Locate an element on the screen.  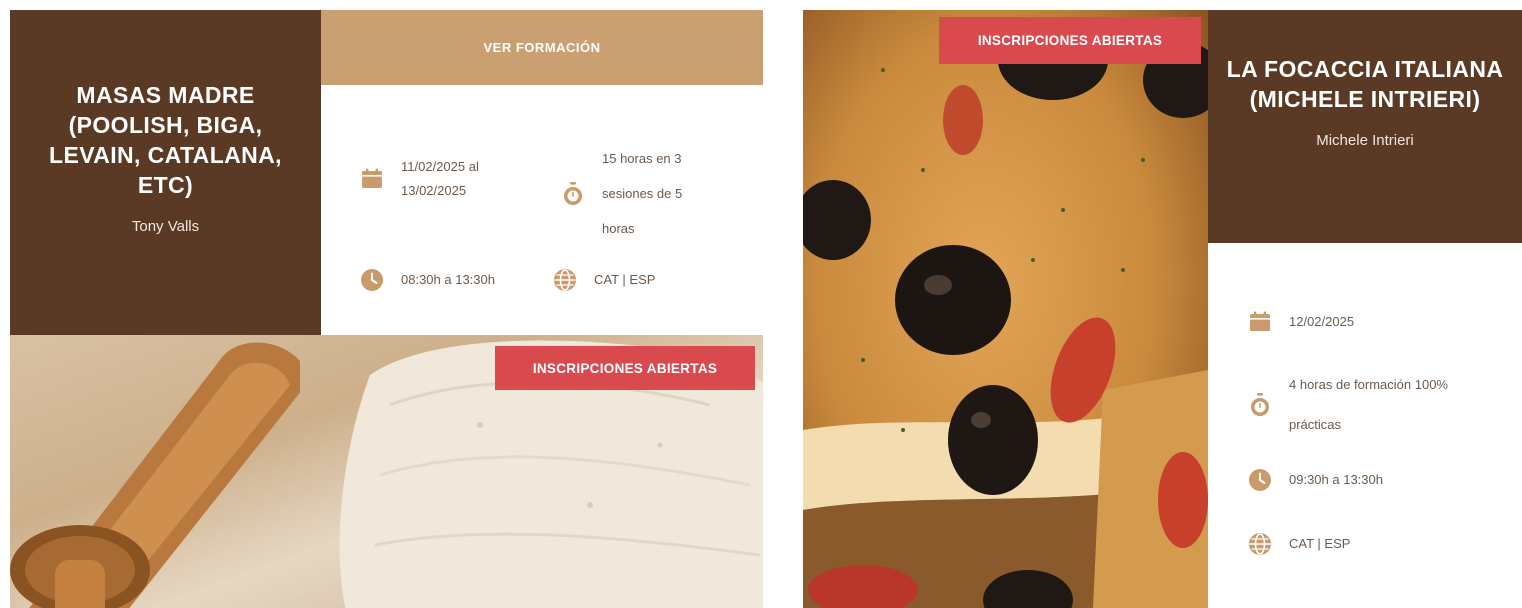
course-time: 08:30h a 13:30h is located at coordinates (427, 280).